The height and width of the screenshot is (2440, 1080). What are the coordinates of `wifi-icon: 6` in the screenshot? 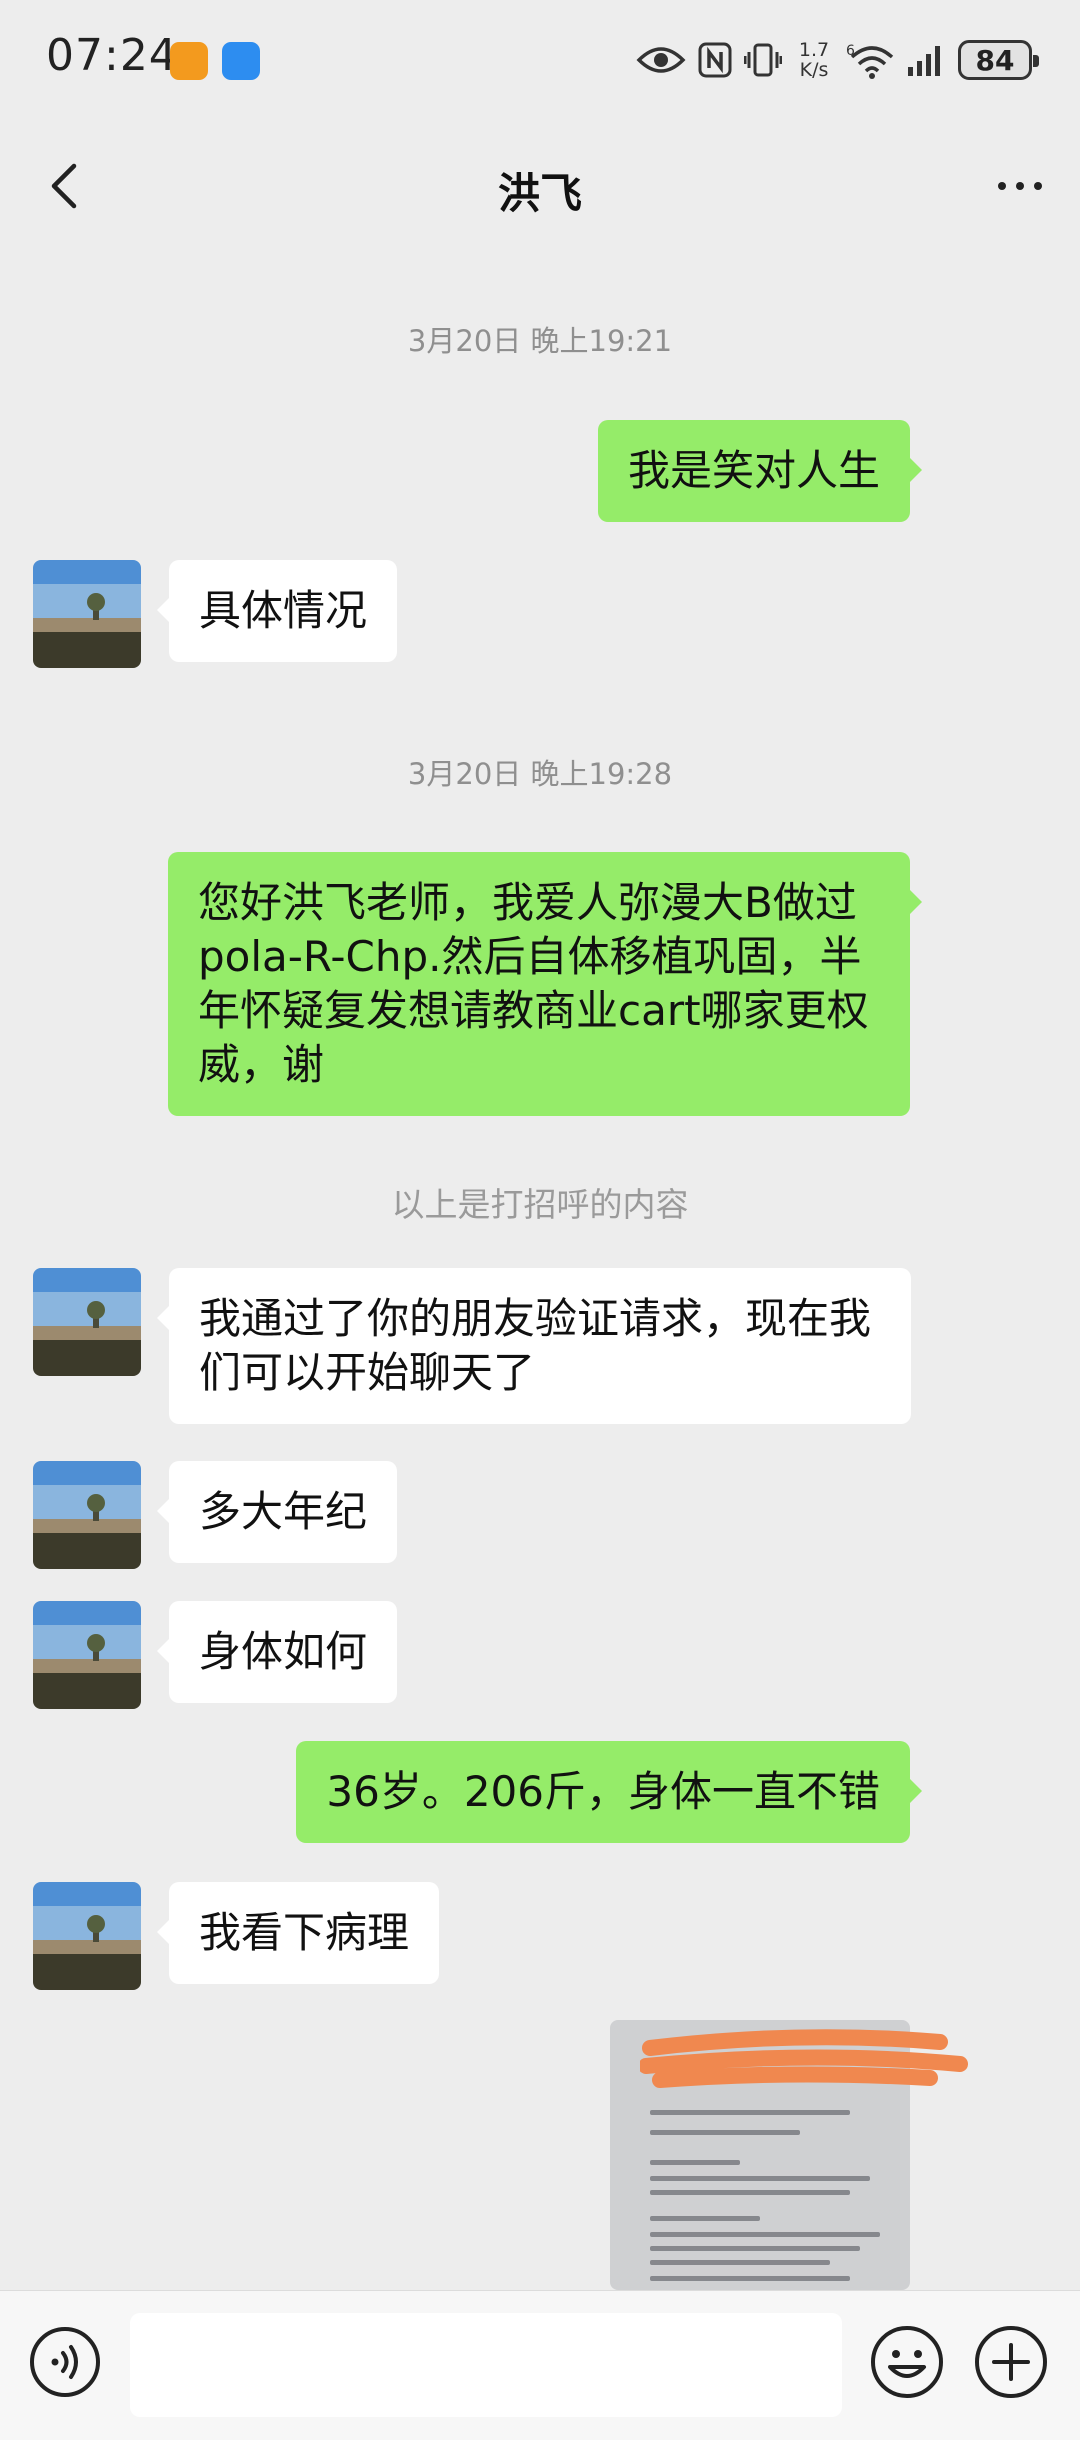 It's located at (870, 60).